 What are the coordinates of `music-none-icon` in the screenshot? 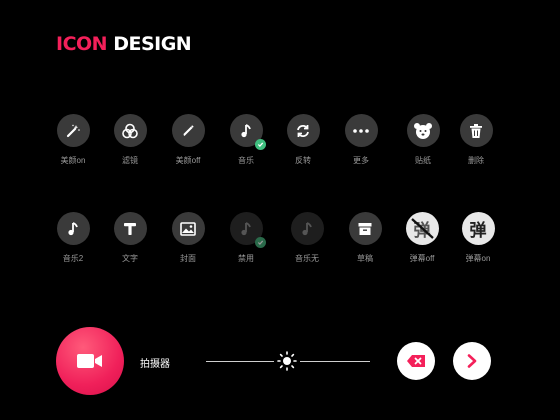 It's located at (307, 228).